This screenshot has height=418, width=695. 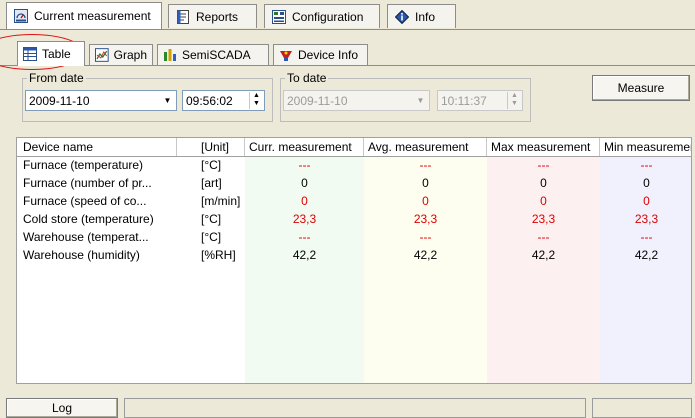 I want to click on sub-tab-bar, so click(x=347, y=65).